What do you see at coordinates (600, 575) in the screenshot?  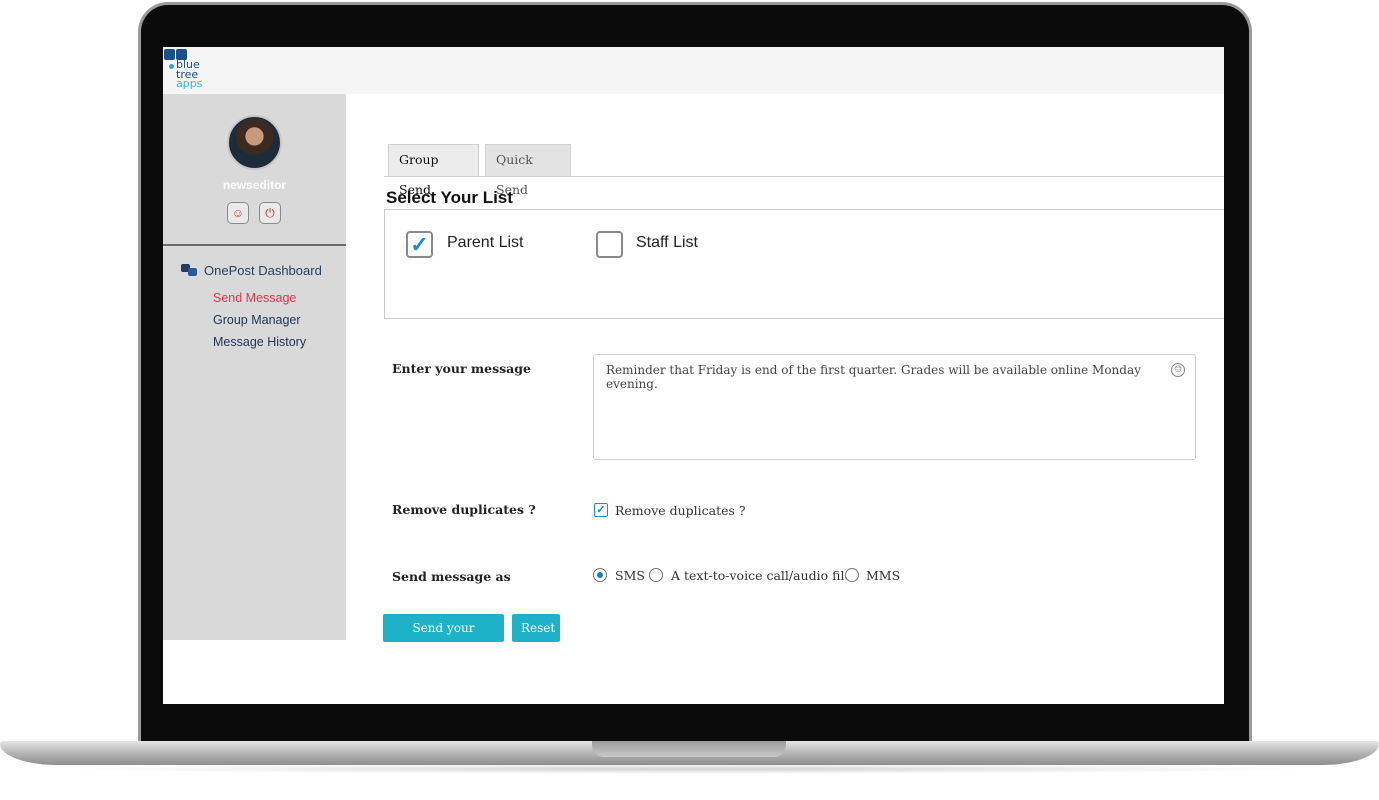 I see `sms-radio` at bounding box center [600, 575].